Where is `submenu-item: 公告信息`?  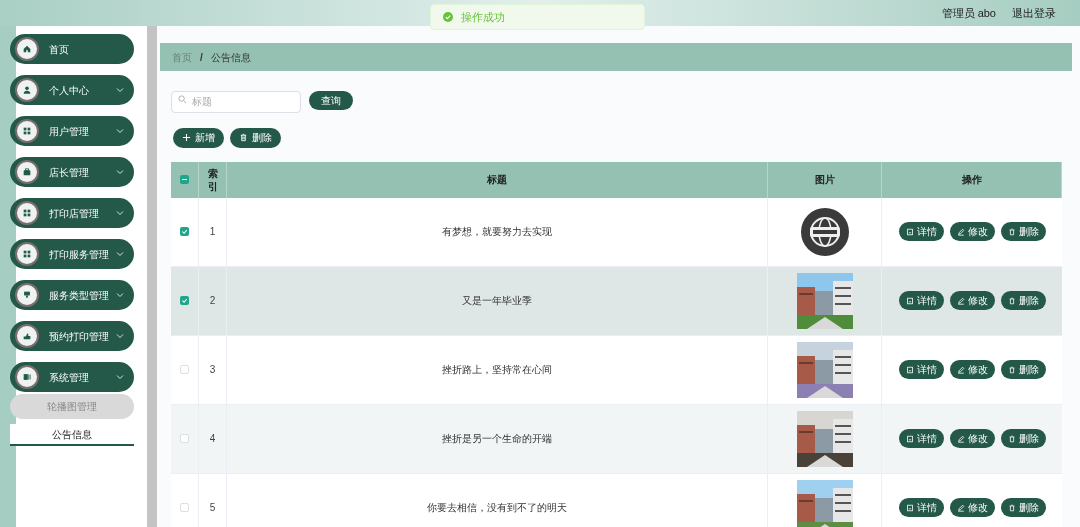
submenu-item: 公告信息 is located at coordinates (72, 435).